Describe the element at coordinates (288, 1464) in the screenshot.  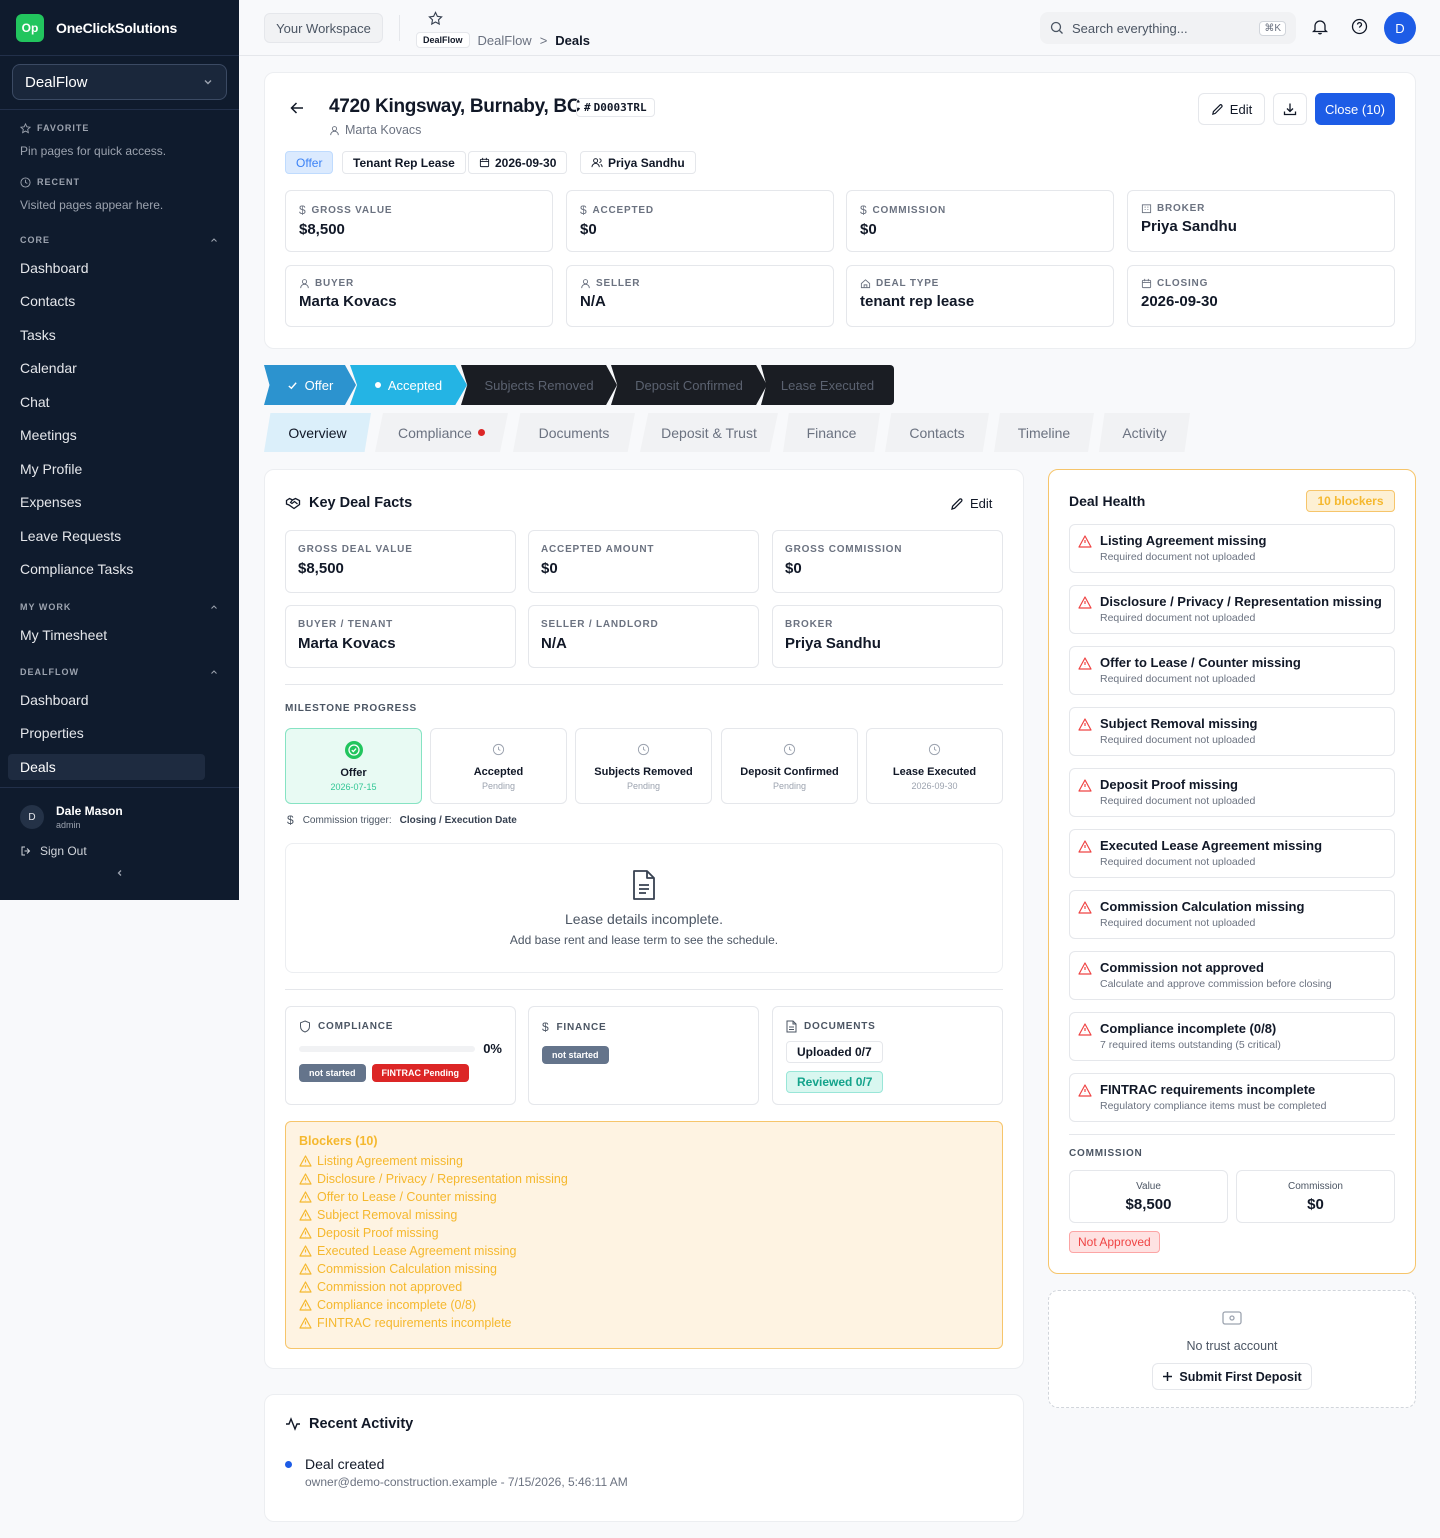
I see `timeline-dot` at that location.